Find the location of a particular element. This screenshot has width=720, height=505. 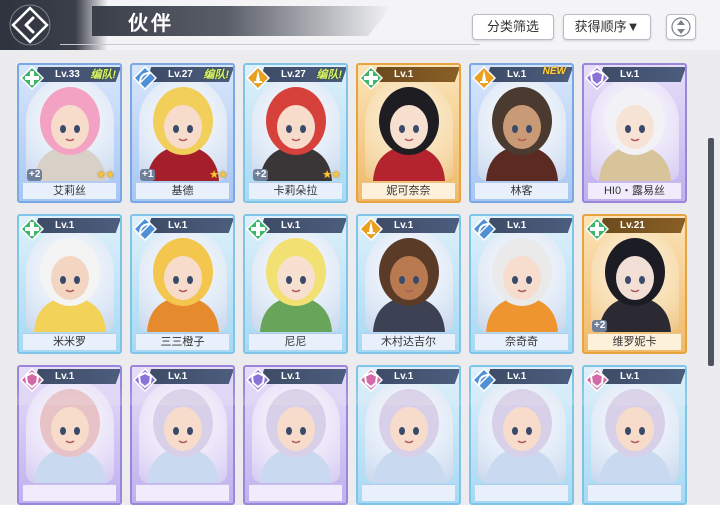

partner-card: Lv.1 尼尼 is located at coordinates (295, 284).